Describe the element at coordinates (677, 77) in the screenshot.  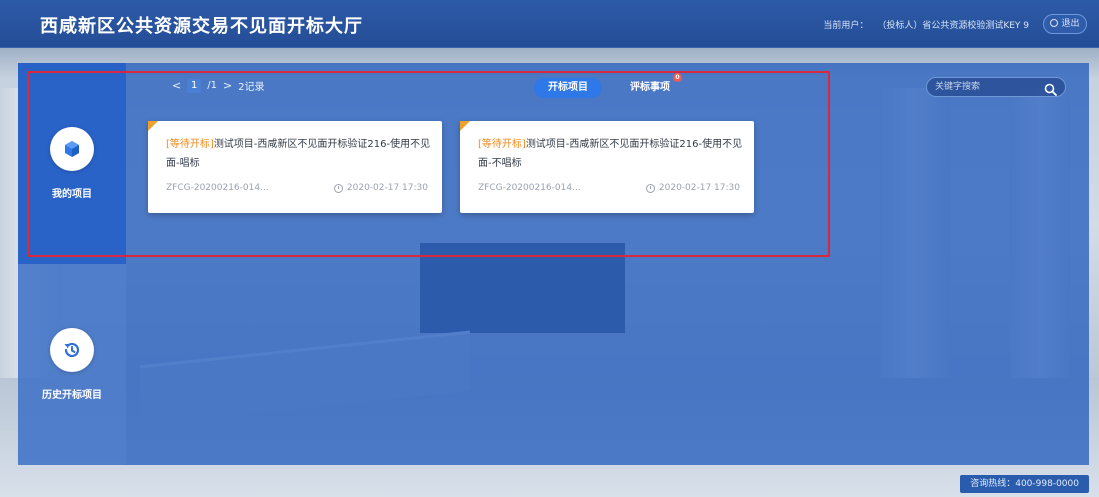
I see `notification-badge: 0` at that location.